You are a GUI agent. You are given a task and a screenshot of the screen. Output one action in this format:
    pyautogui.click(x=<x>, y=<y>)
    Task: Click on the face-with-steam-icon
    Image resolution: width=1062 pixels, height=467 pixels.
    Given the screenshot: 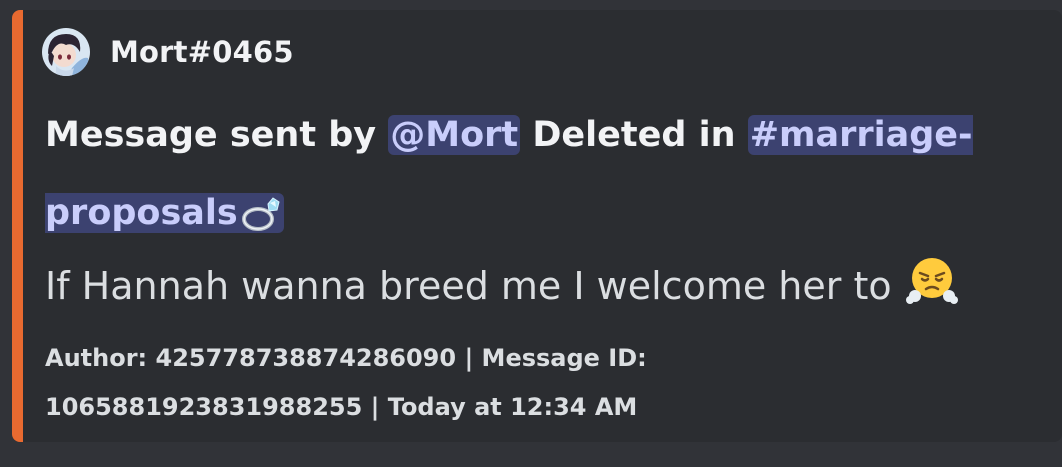 What is the action you would take?
    pyautogui.click(x=931, y=286)
    